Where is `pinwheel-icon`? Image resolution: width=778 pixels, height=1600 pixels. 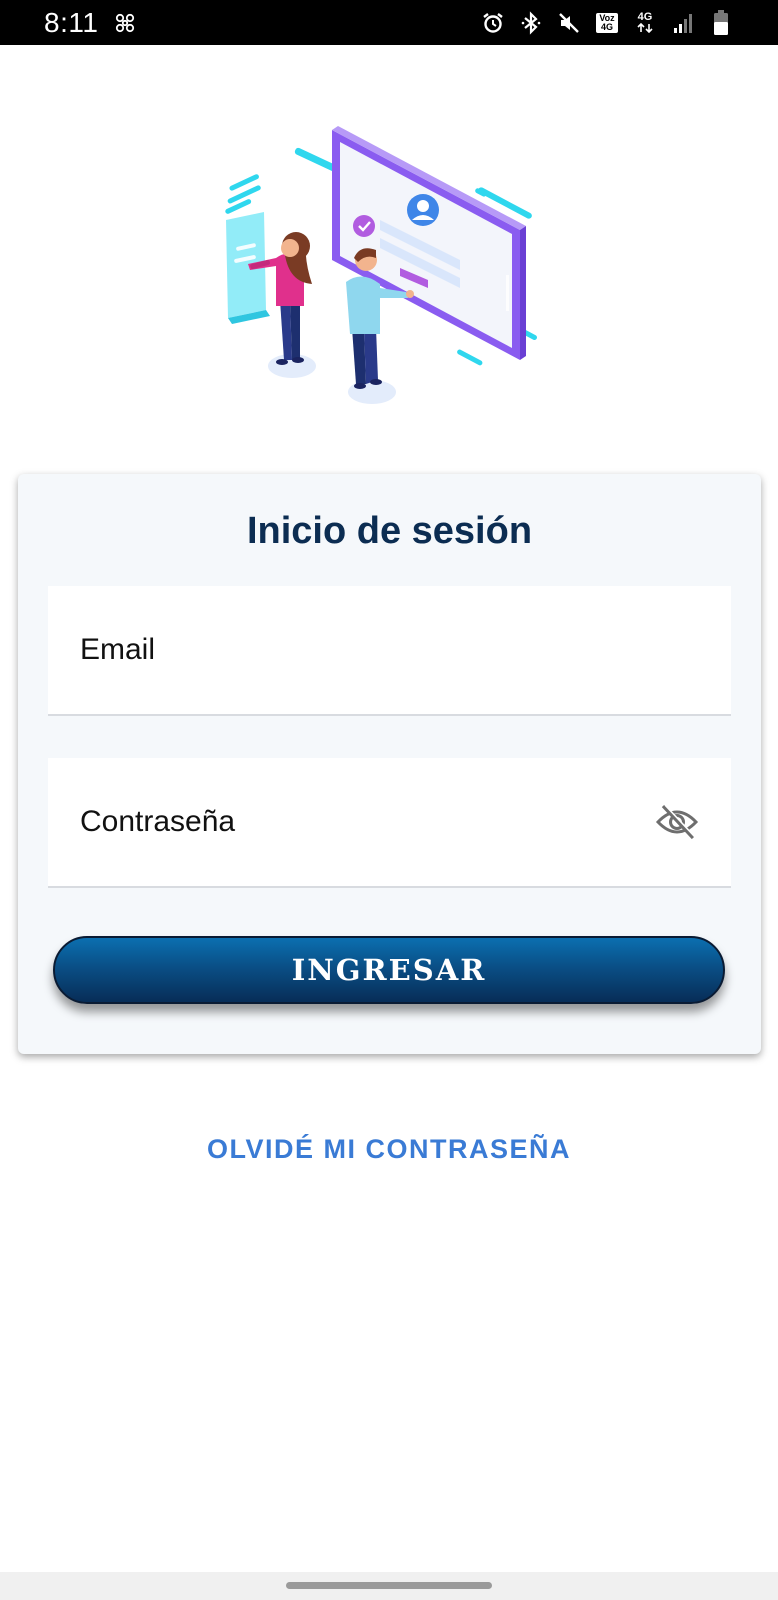
pinwheel-icon is located at coordinates (125, 23).